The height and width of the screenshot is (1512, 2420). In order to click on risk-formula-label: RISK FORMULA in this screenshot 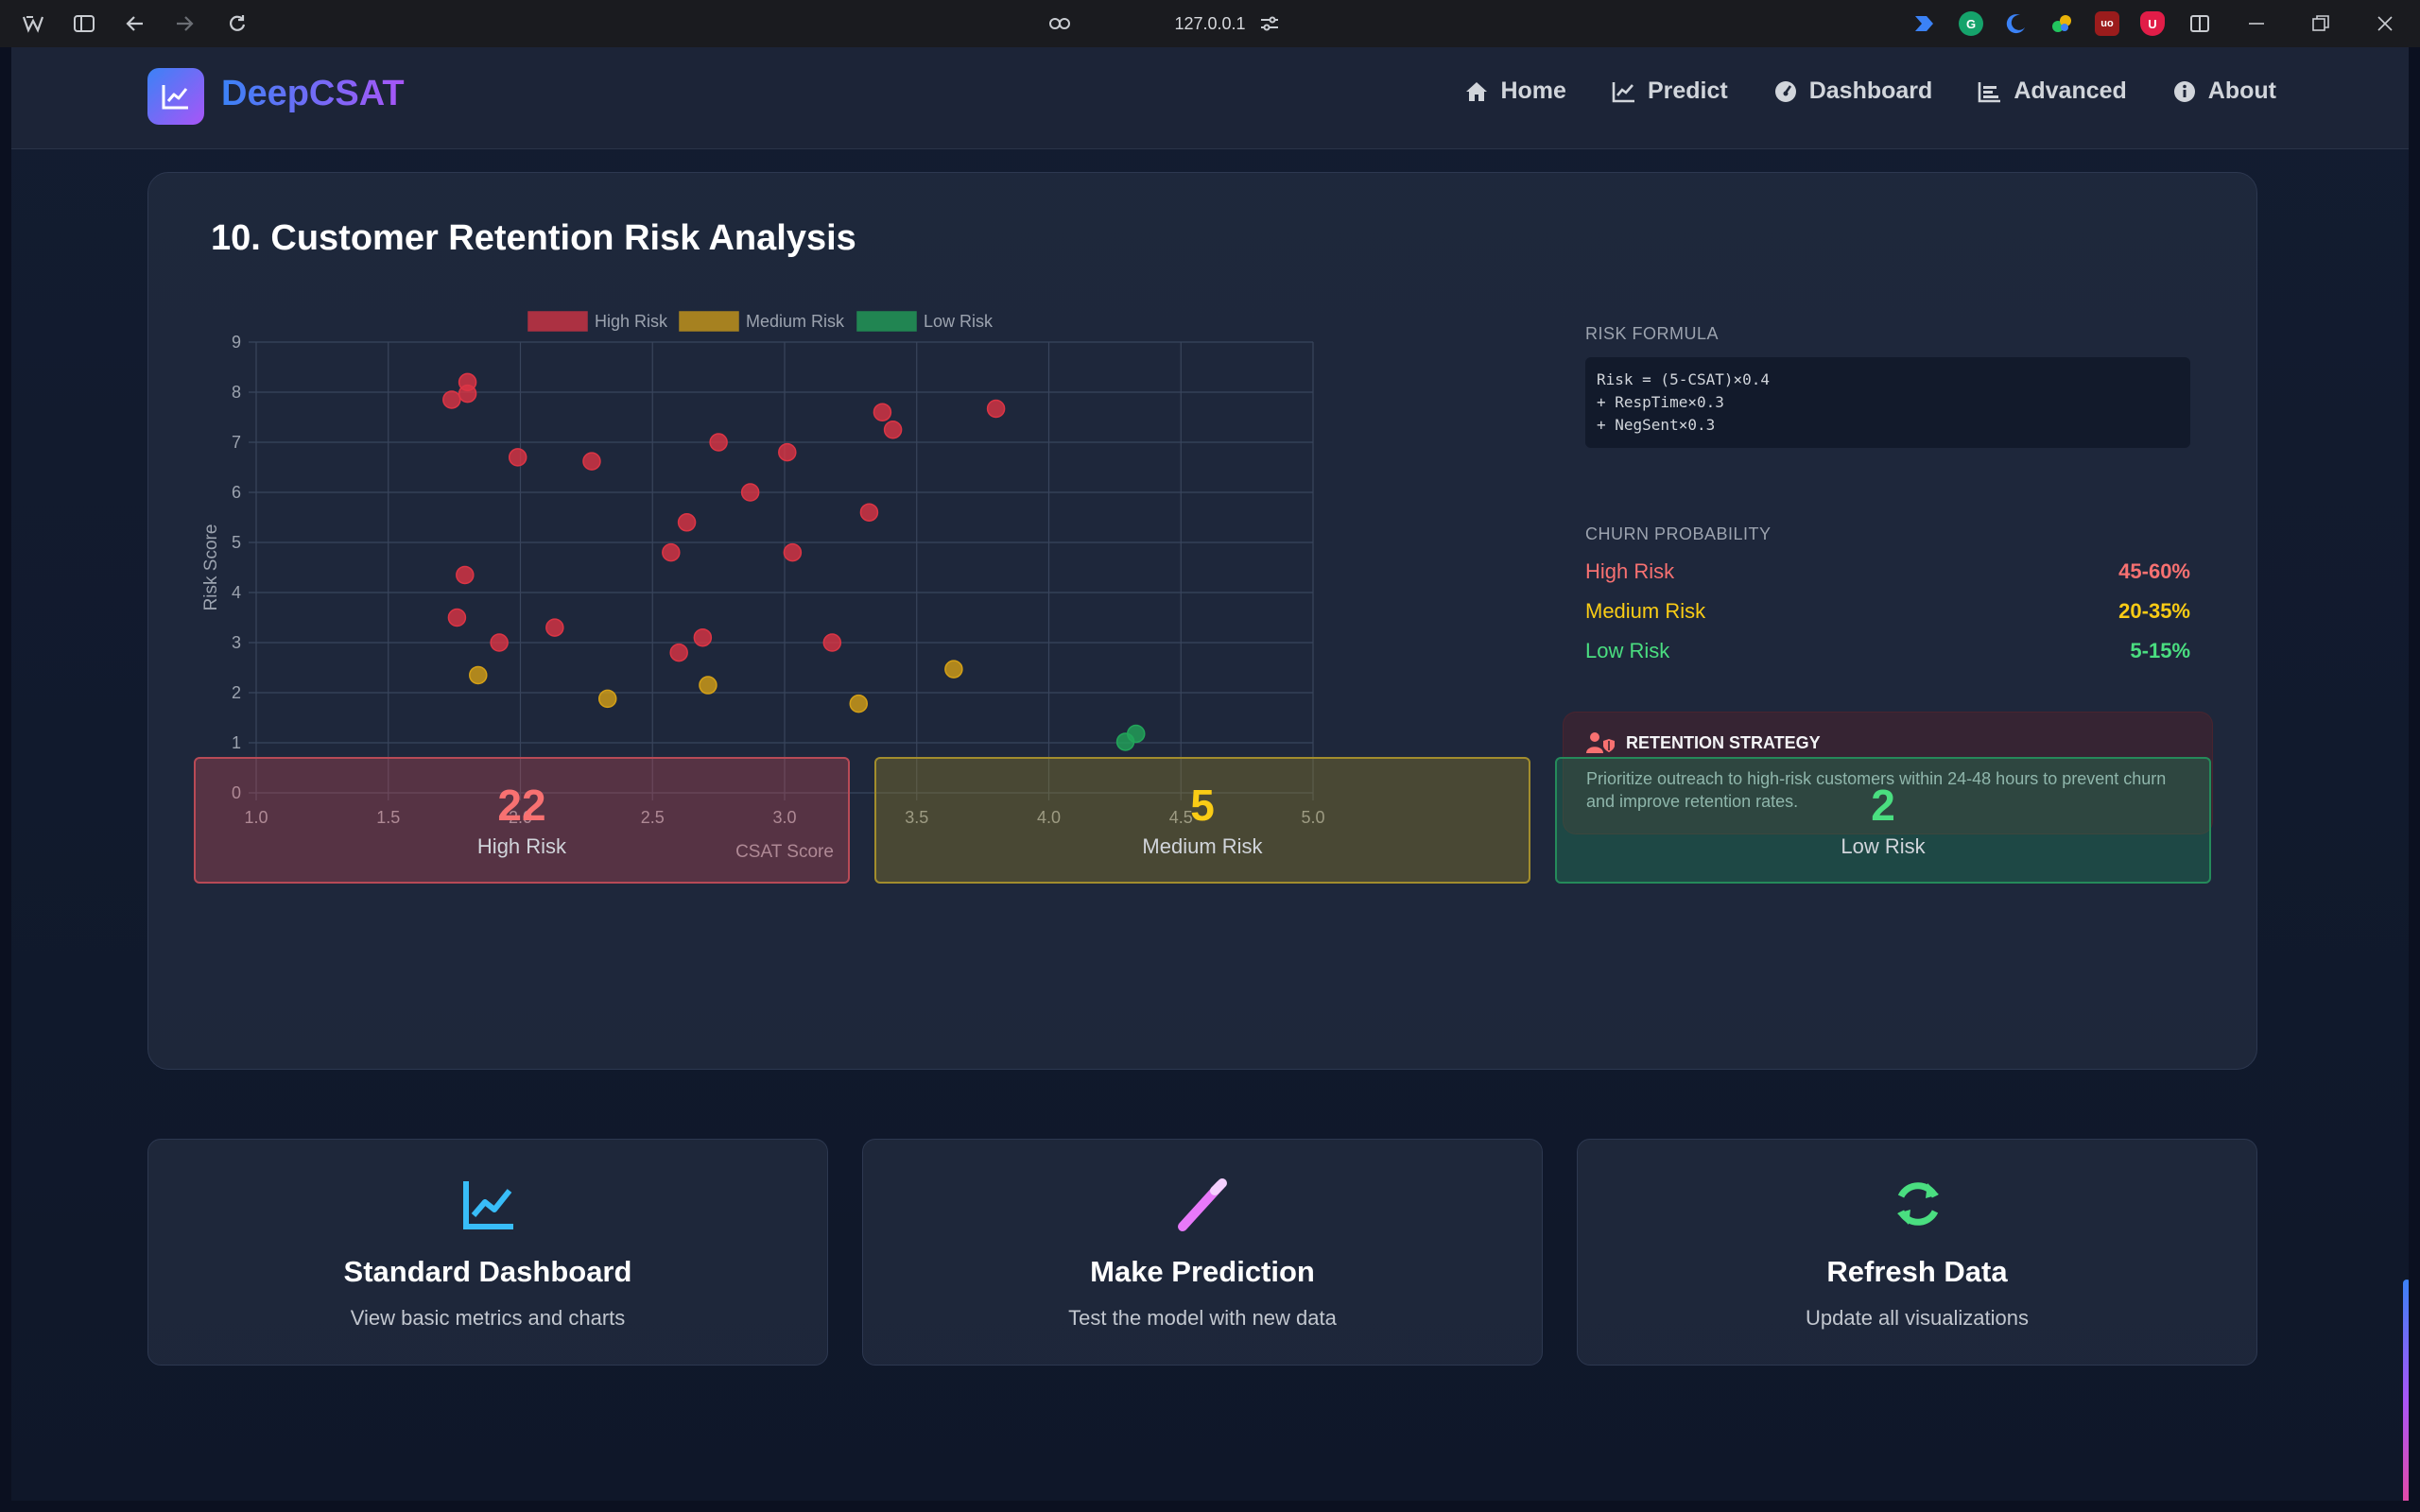, I will do `click(1652, 333)`.